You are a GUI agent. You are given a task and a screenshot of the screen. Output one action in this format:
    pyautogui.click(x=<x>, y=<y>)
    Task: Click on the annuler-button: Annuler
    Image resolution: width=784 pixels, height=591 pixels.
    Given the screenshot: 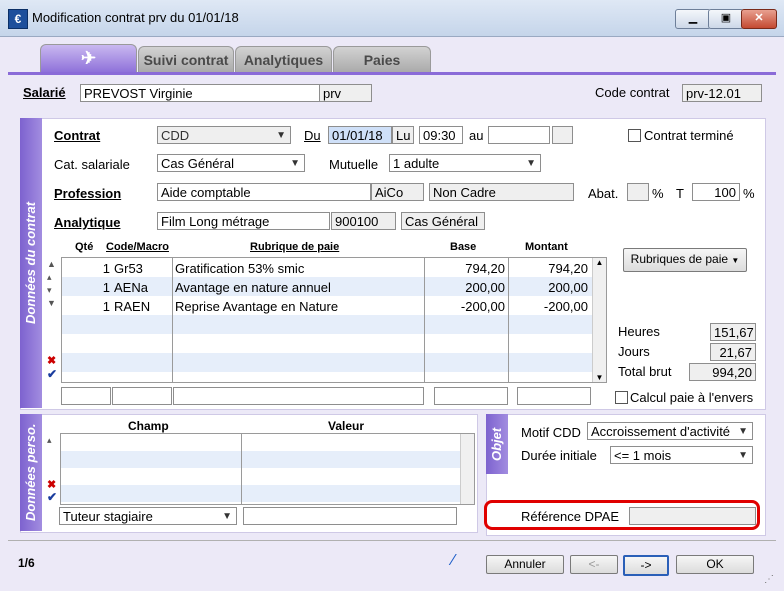 What is the action you would take?
    pyautogui.click(x=525, y=564)
    